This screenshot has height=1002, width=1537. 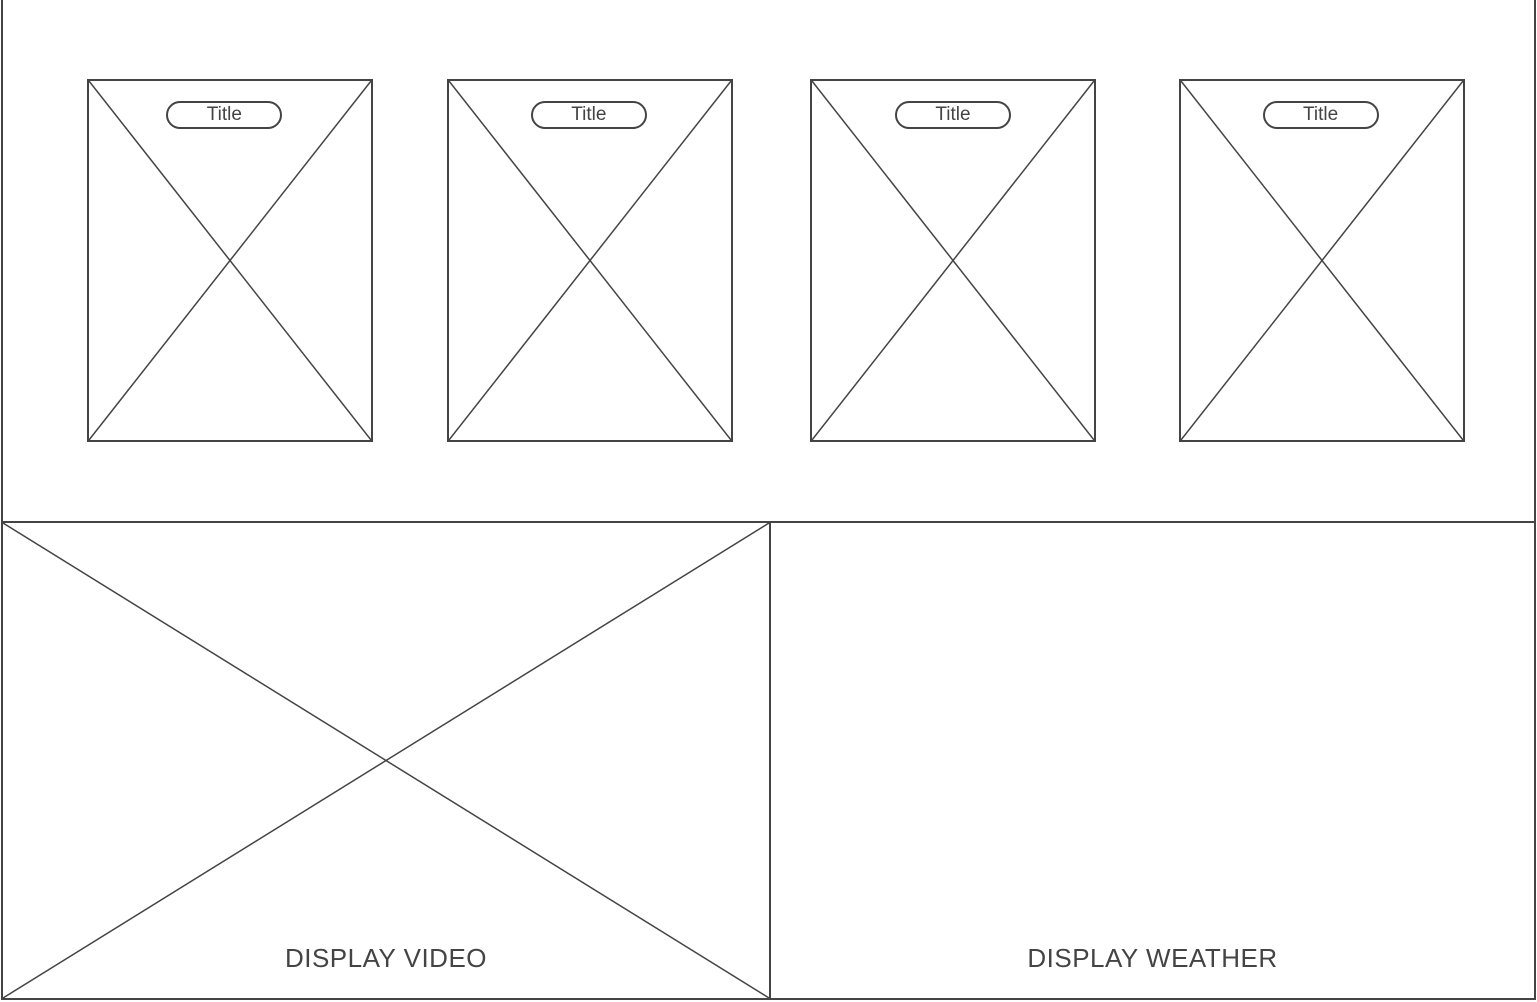 I want to click on image-card-4: Title, so click(x=1322, y=260).